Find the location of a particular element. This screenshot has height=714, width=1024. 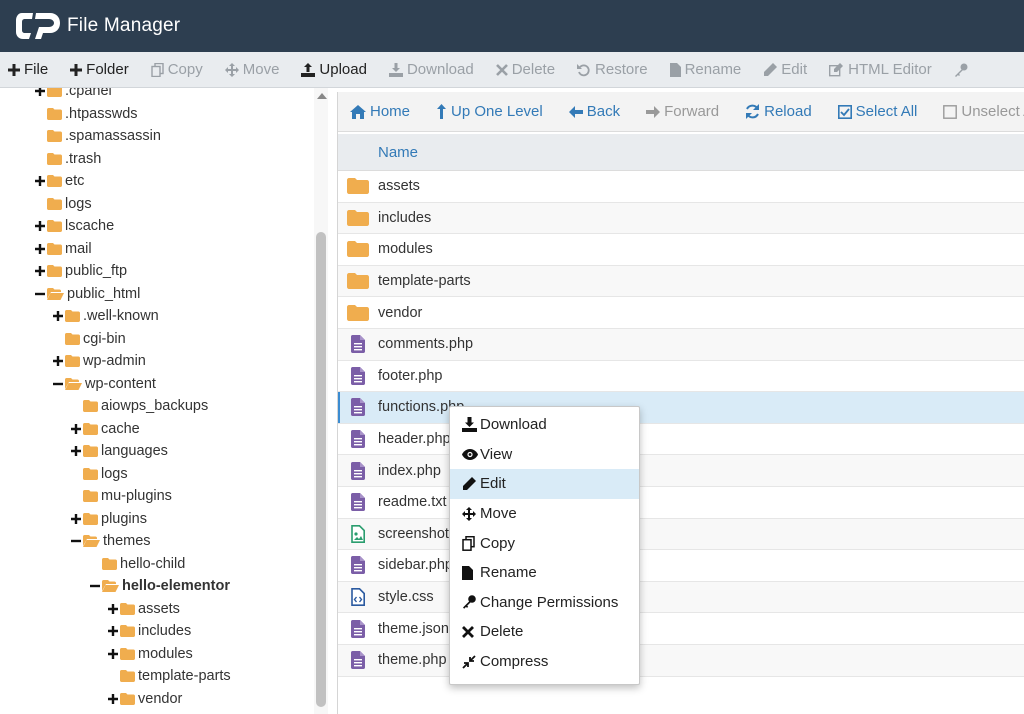

permissions-button is located at coordinates (964, 69).